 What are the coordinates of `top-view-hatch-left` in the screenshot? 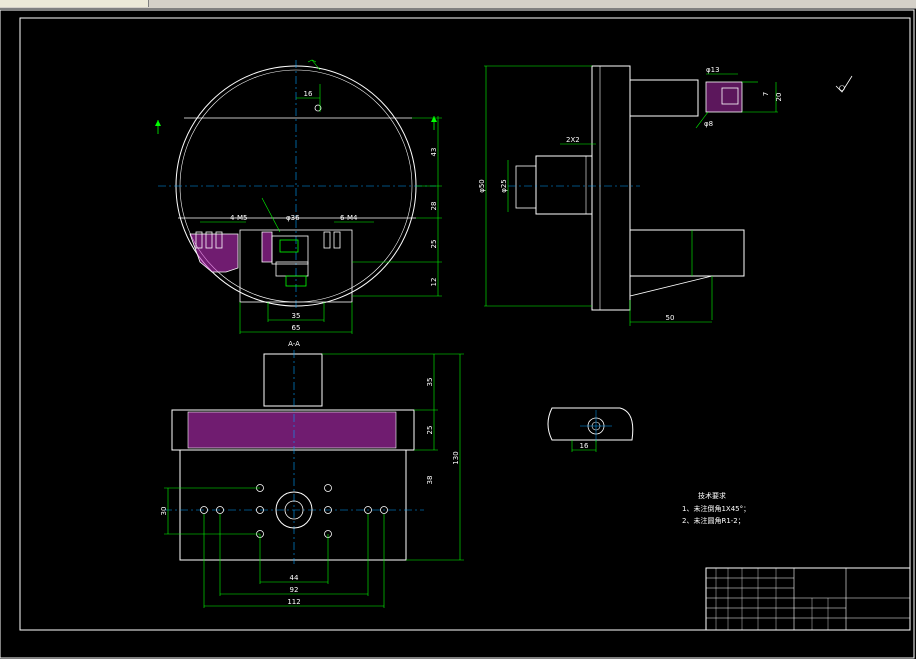 It's located at (214, 253).